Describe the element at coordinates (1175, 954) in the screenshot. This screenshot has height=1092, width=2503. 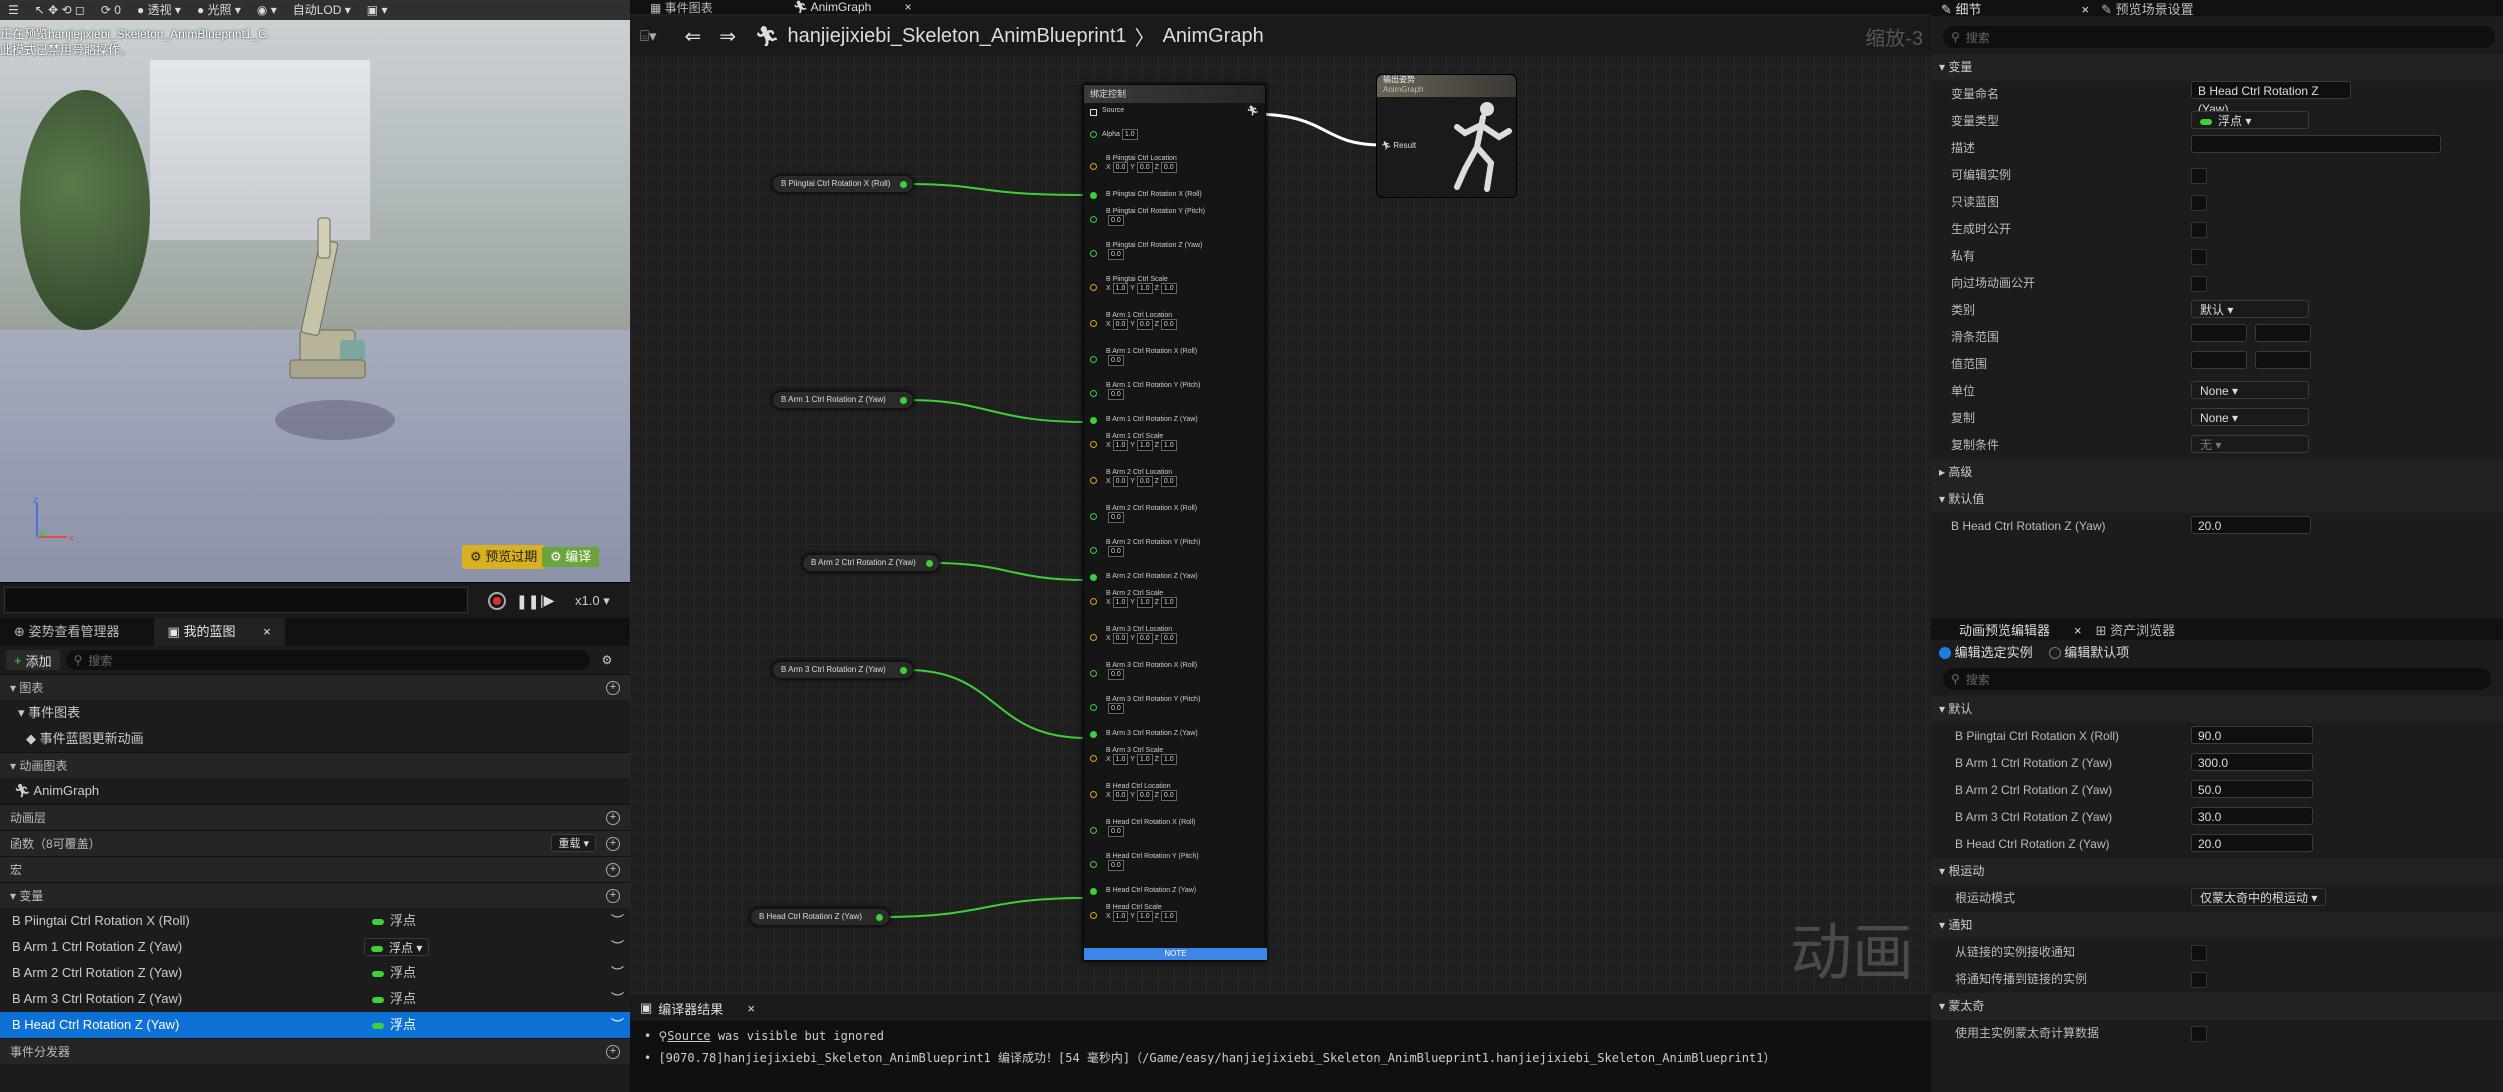
I see `node-note-bar: NOTE` at that location.